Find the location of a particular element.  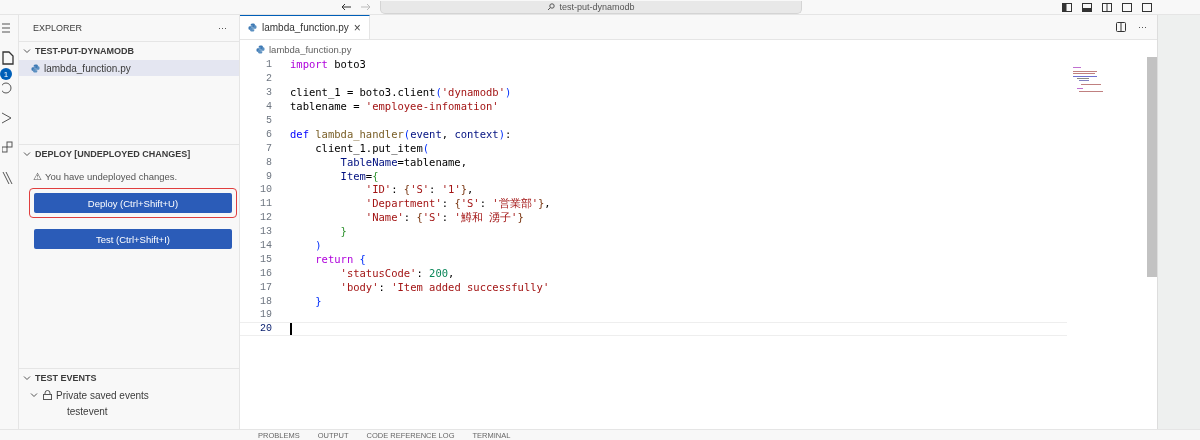

line-number: 9 is located at coordinates (268, 176).